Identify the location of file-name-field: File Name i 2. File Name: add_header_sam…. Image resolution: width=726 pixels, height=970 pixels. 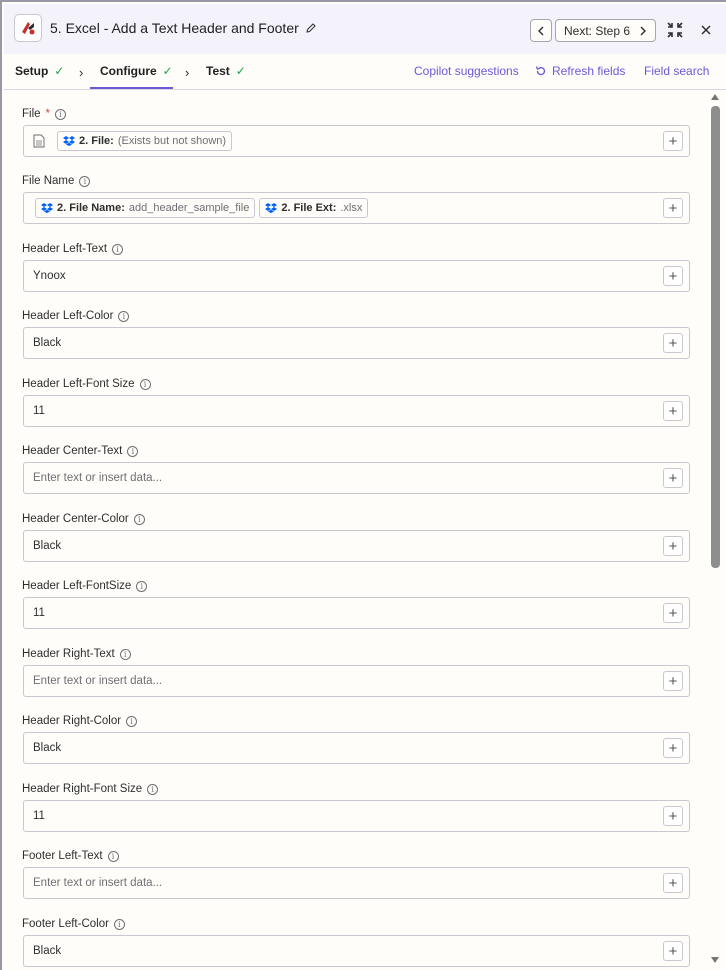
(356, 199).